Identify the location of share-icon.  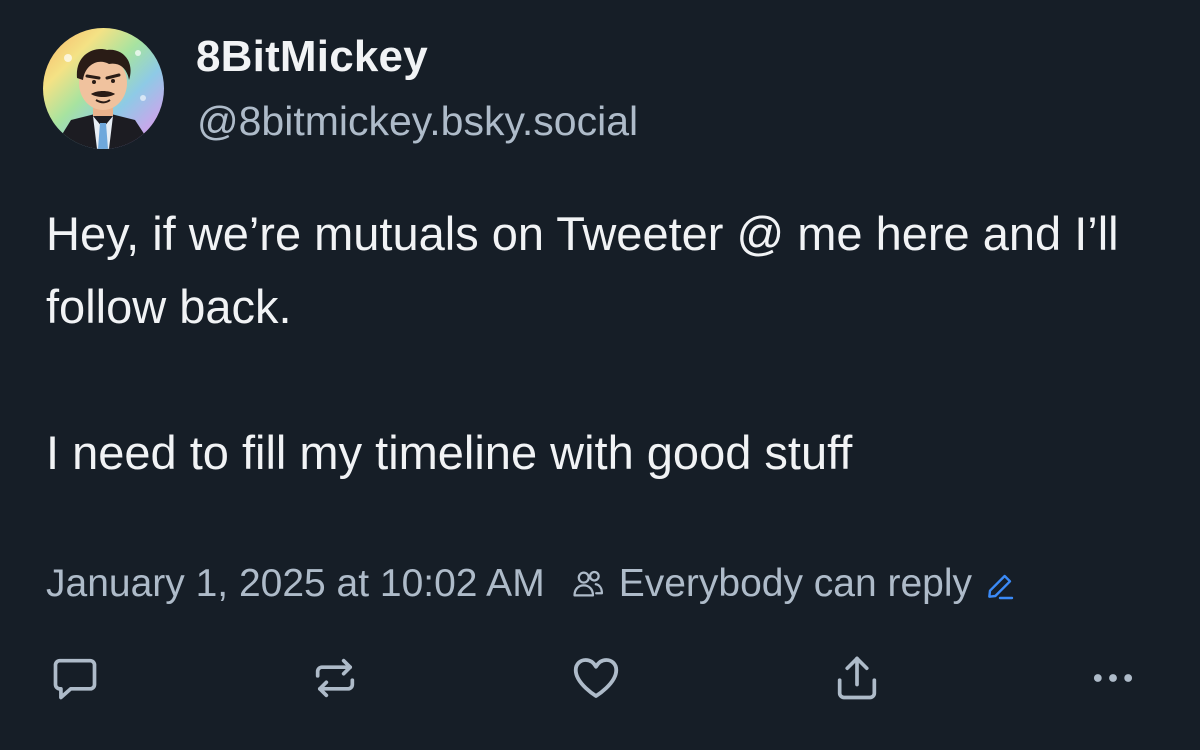
(857, 678).